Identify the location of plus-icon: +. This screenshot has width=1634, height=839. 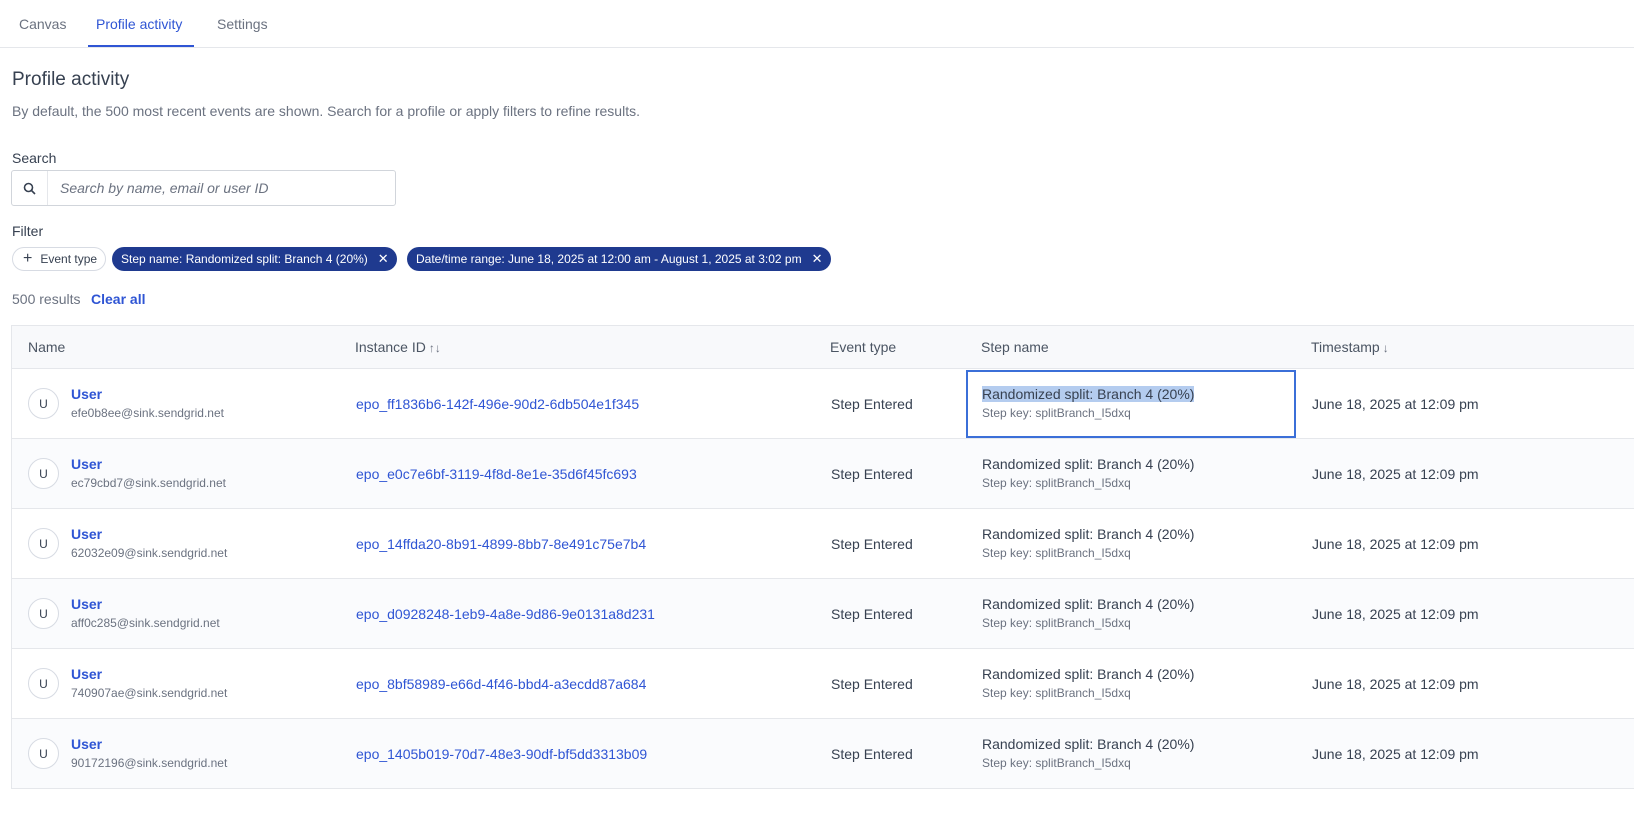
(28, 258).